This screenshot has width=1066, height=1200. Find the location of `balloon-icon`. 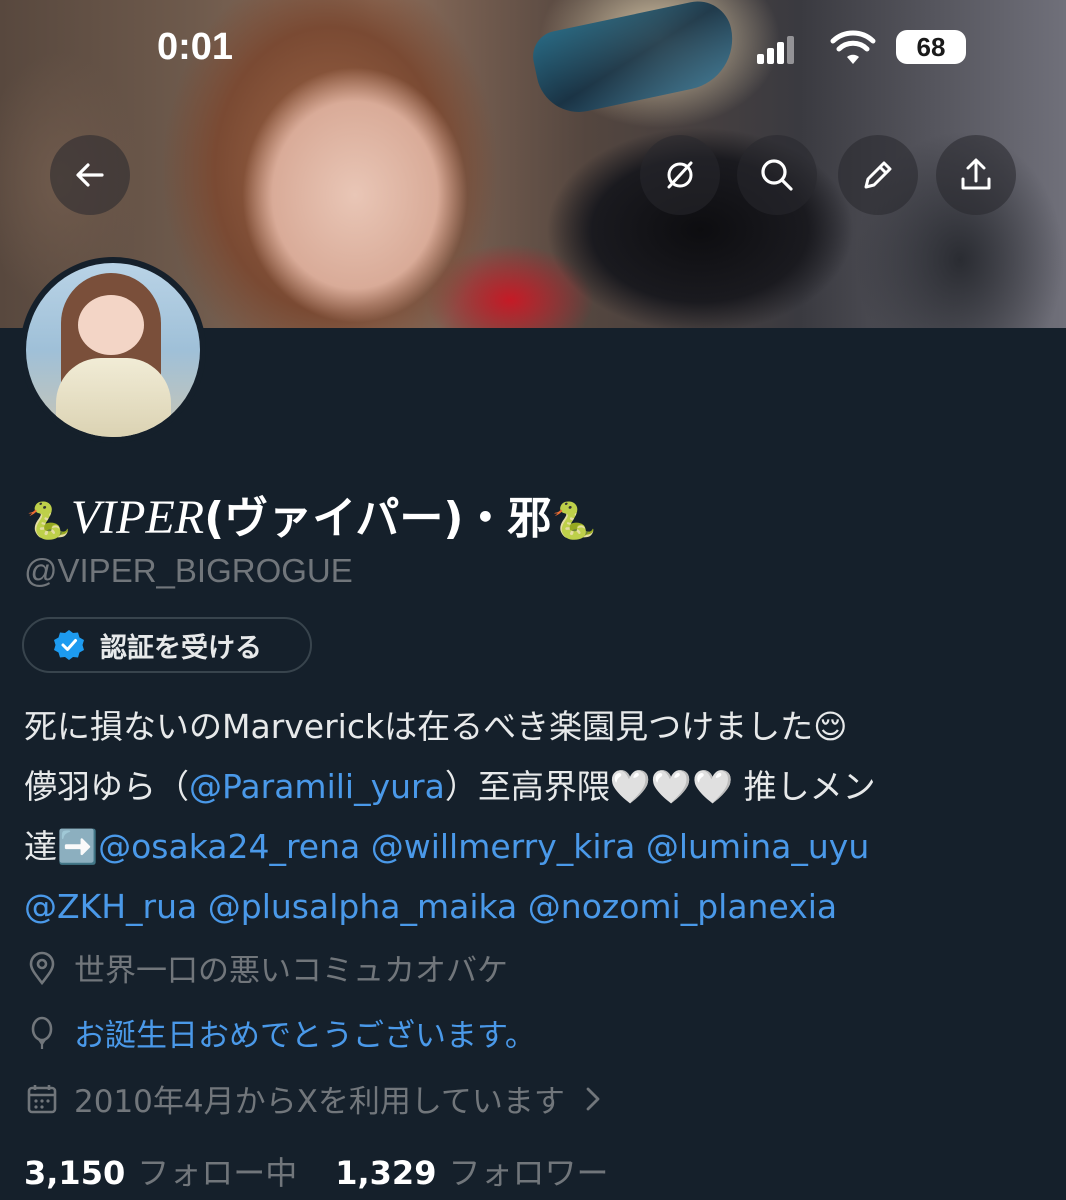

balloon-icon is located at coordinates (42, 1032).